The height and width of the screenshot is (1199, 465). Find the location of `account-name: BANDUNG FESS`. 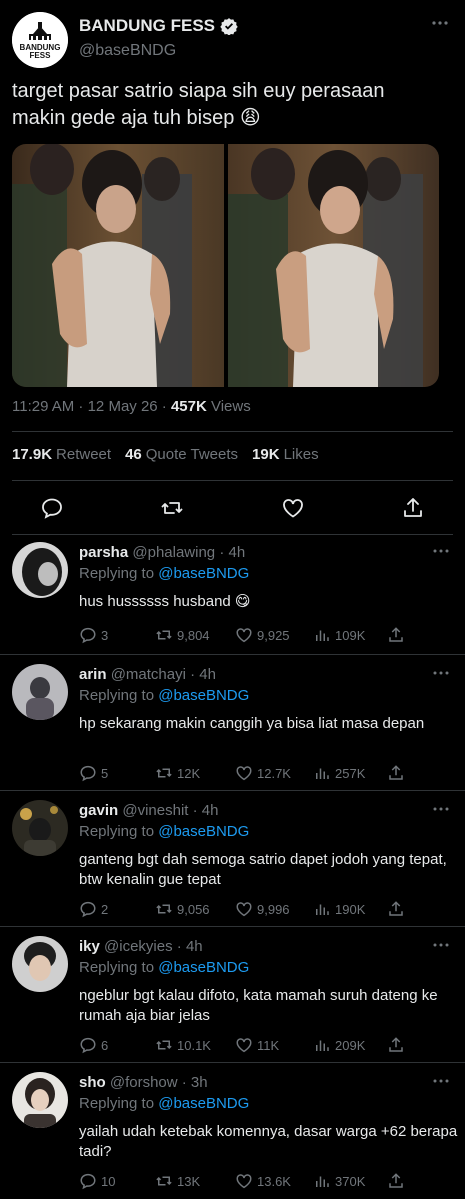

account-name: BANDUNG FESS is located at coordinates (158, 26).